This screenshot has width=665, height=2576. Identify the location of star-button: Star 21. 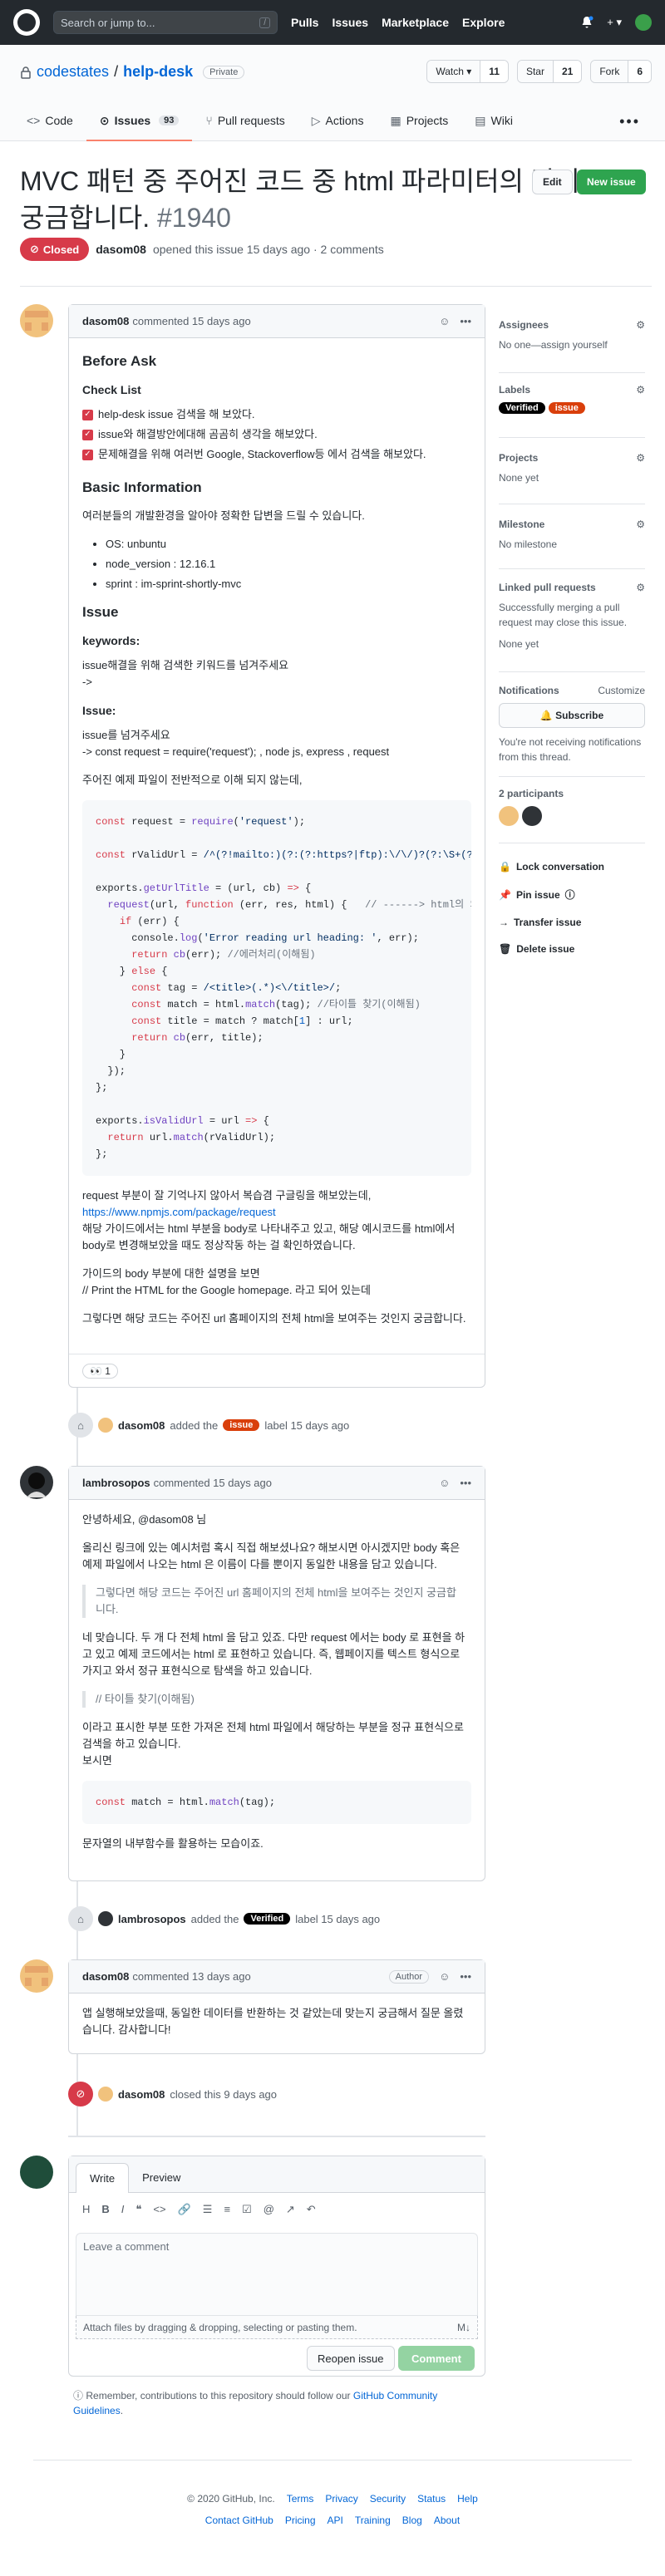
(549, 71).